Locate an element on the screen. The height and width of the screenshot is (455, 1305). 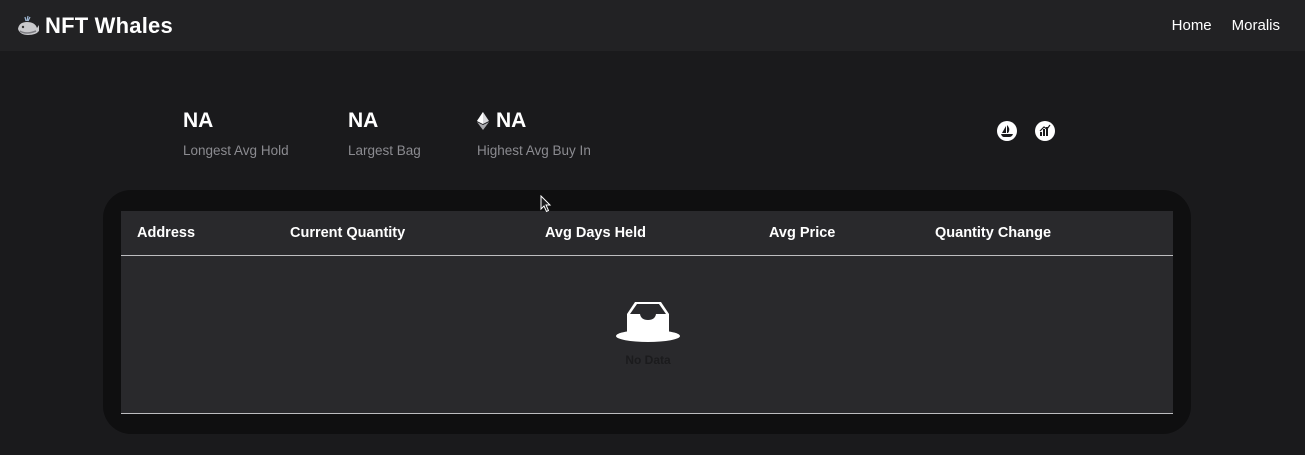
stat-largest-bag: NA Largest Bag is located at coordinates (412, 133).